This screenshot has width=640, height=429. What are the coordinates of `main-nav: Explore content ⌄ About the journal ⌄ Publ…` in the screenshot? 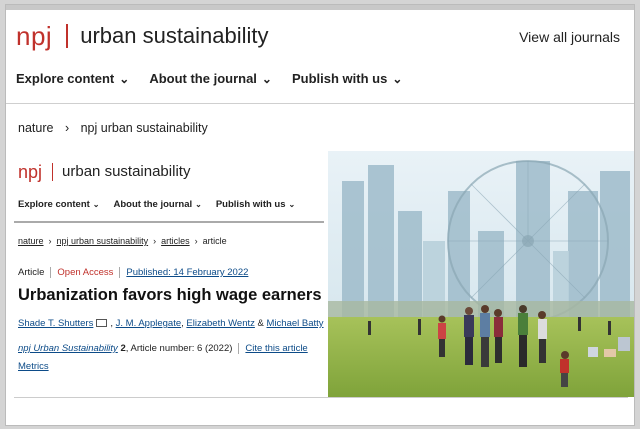 It's located at (209, 78).